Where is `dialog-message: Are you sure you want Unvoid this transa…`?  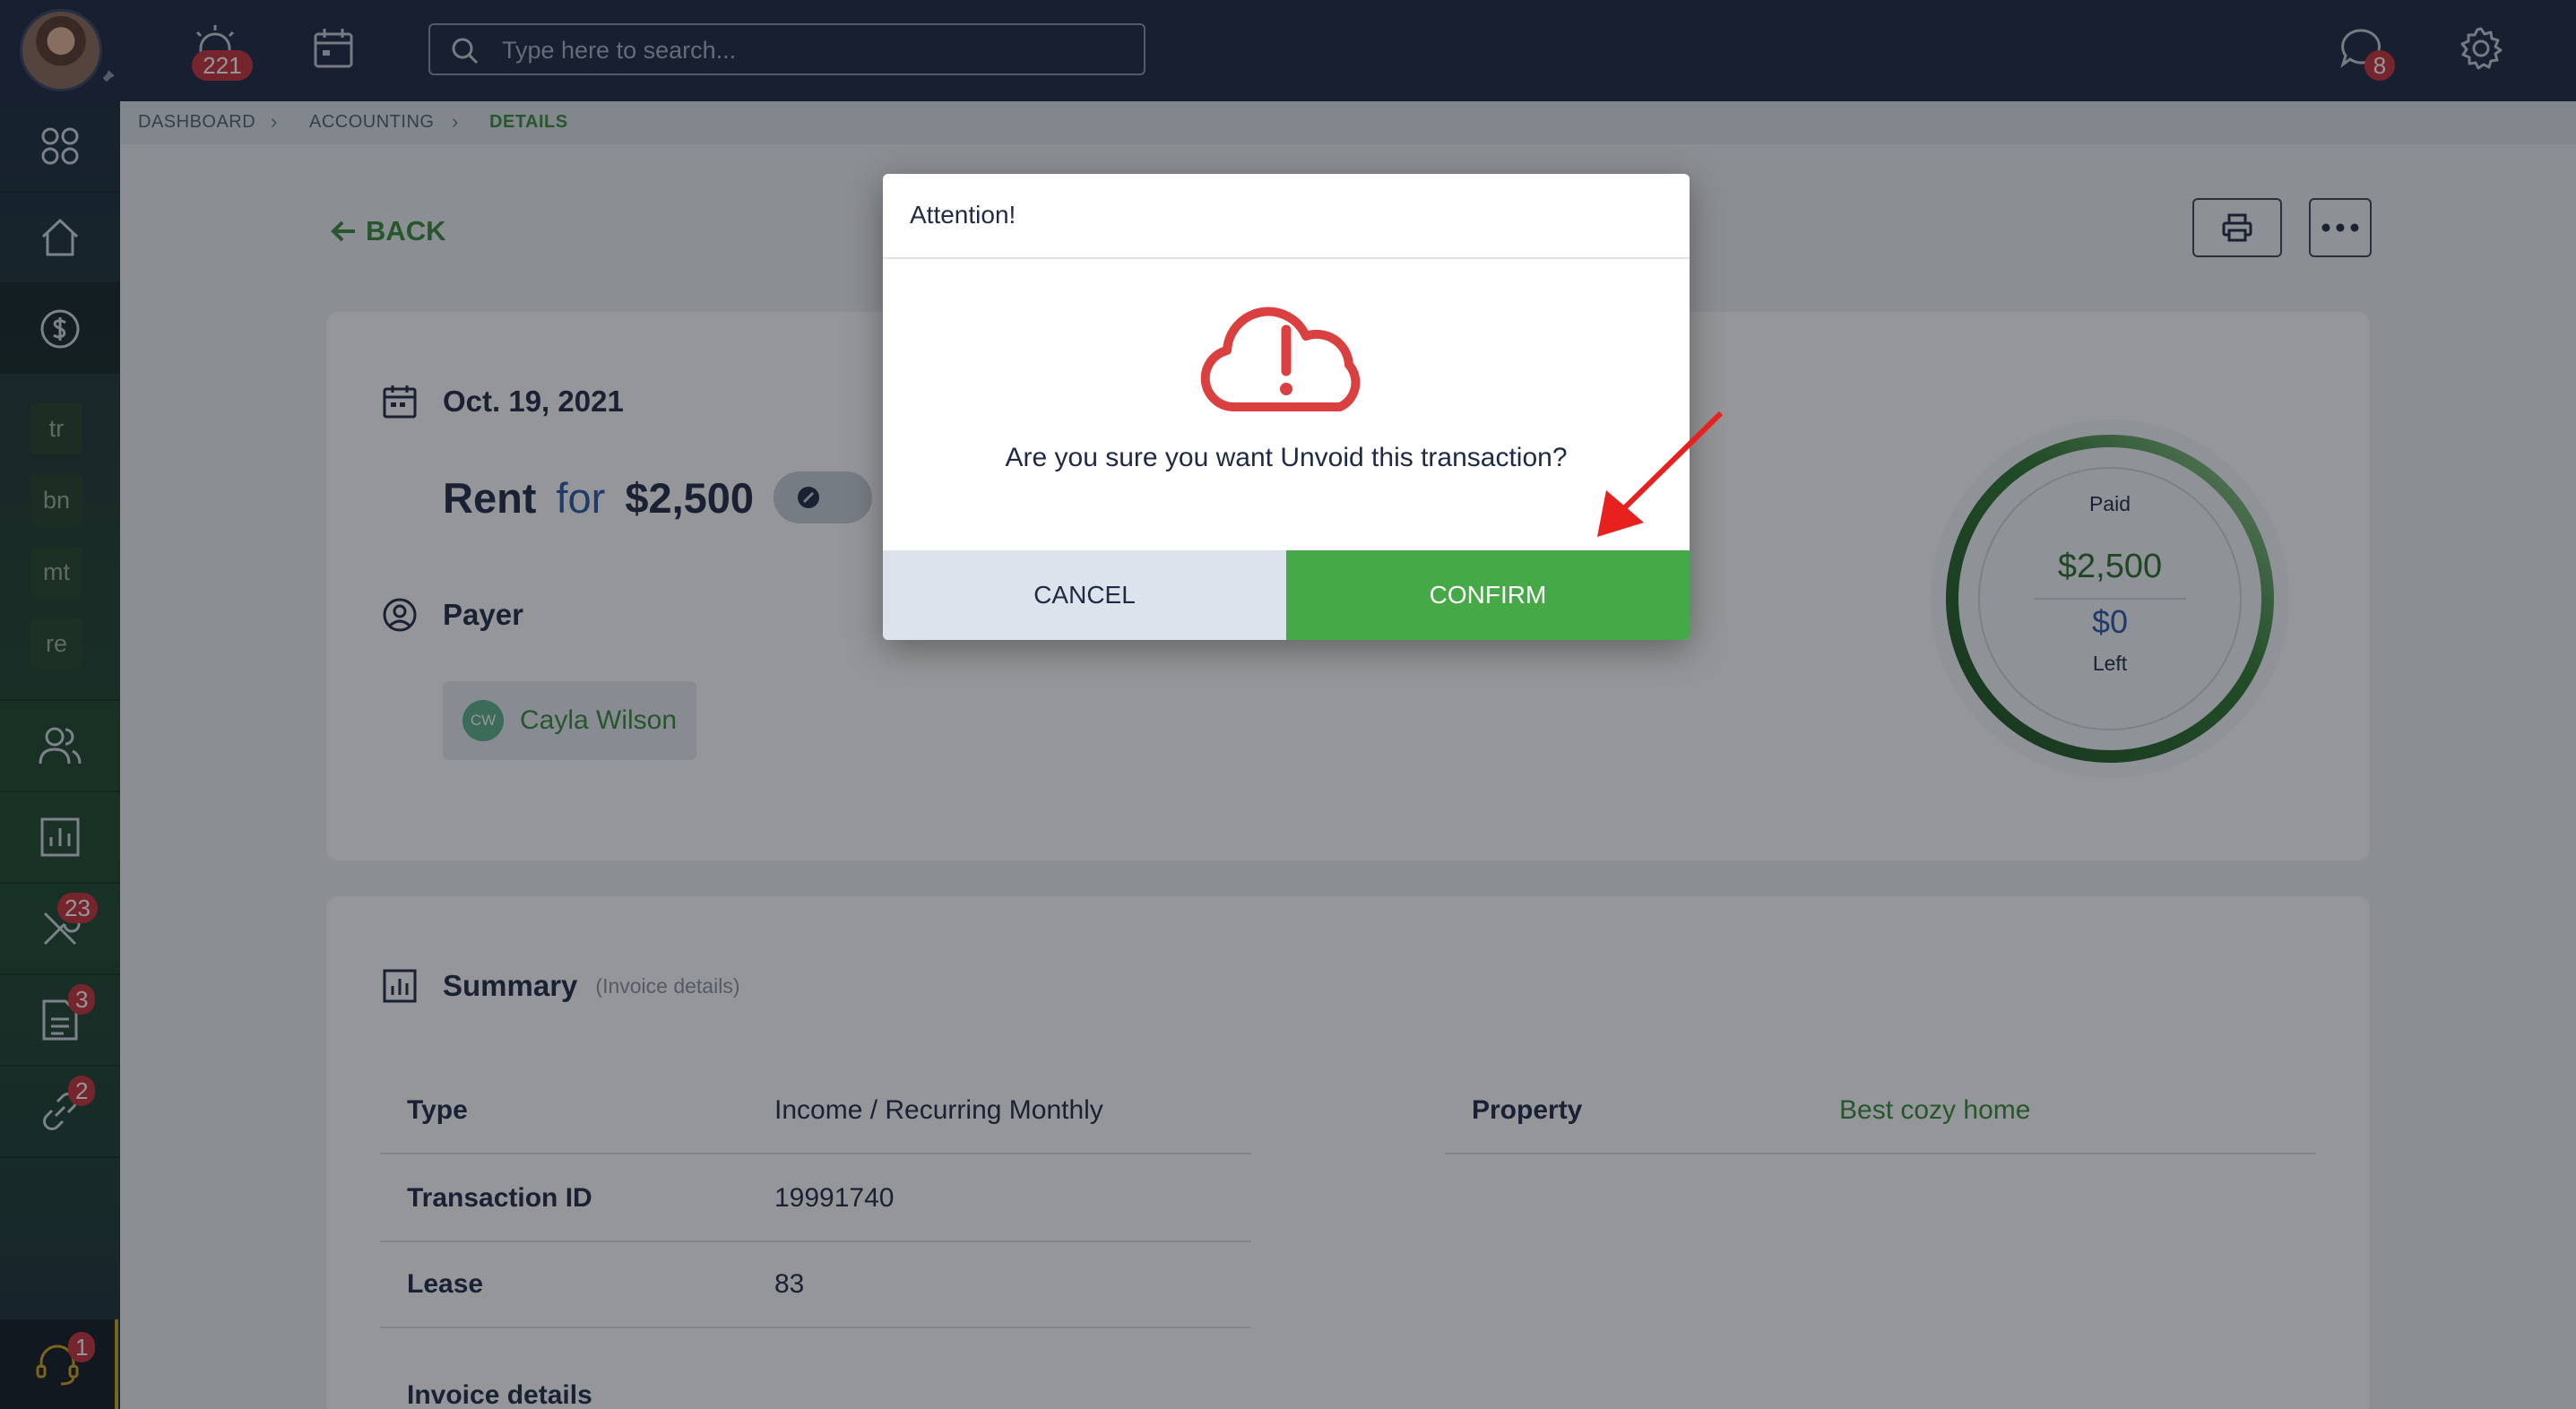 dialog-message: Are you sure you want Unvoid this transa… is located at coordinates (1286, 457).